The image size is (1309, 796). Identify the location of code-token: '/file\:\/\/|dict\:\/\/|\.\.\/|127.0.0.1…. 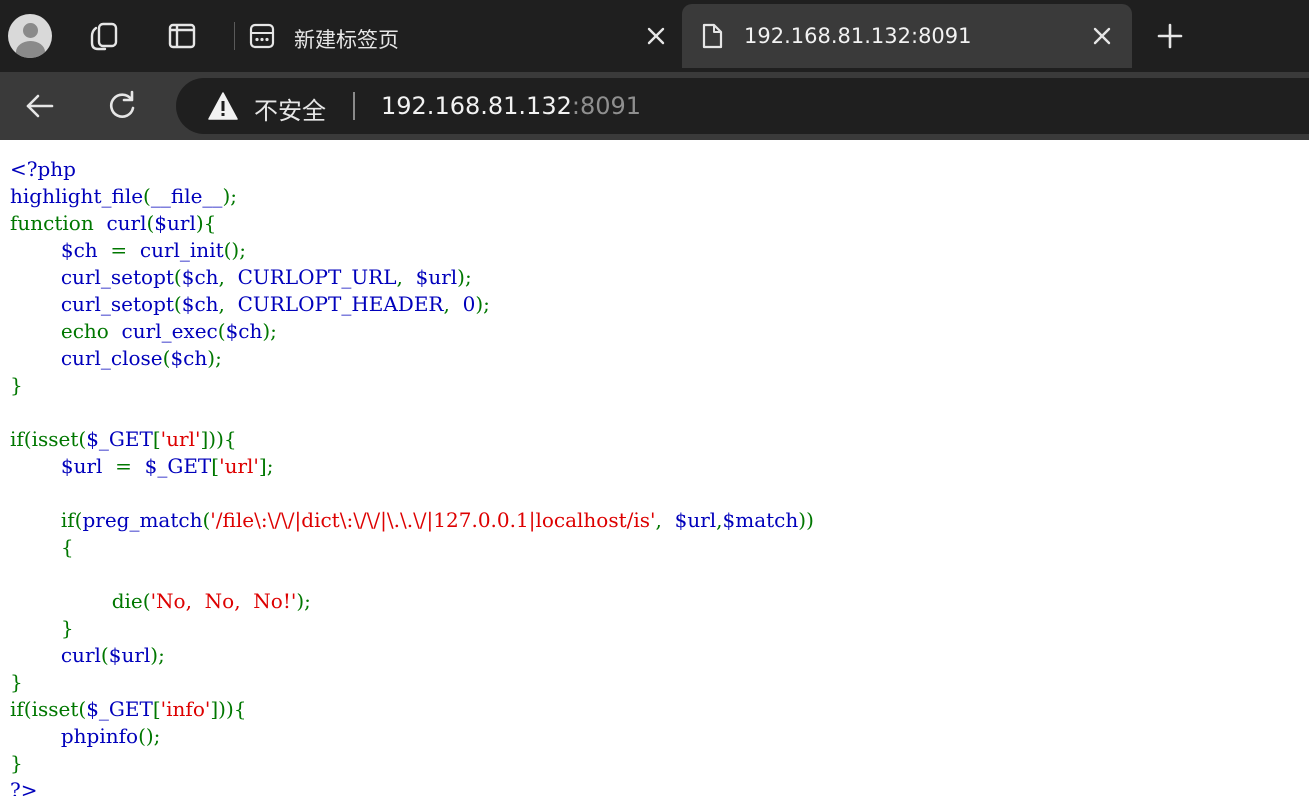
(433, 520).